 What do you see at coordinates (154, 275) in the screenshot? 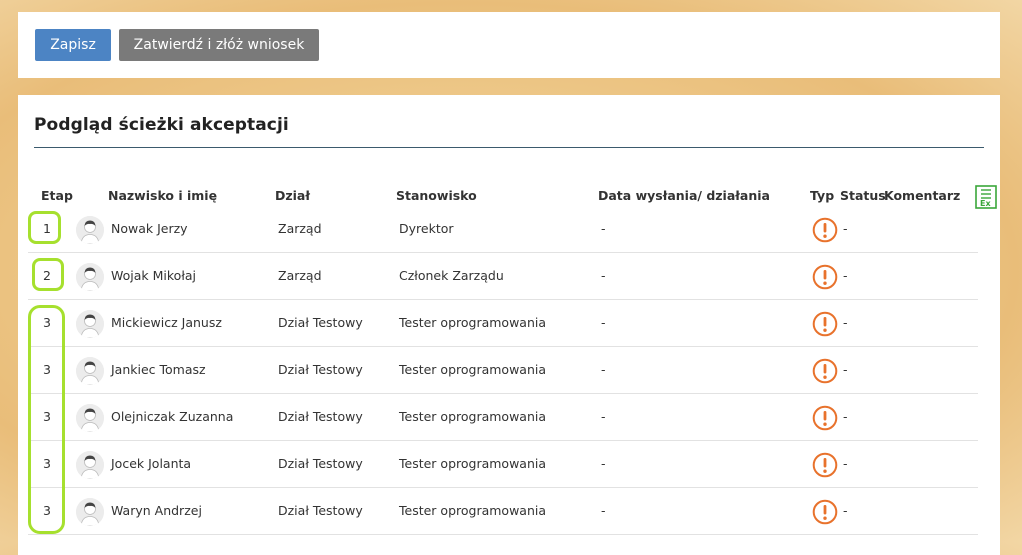
I see `person-name: Wojak Mikołaj` at bounding box center [154, 275].